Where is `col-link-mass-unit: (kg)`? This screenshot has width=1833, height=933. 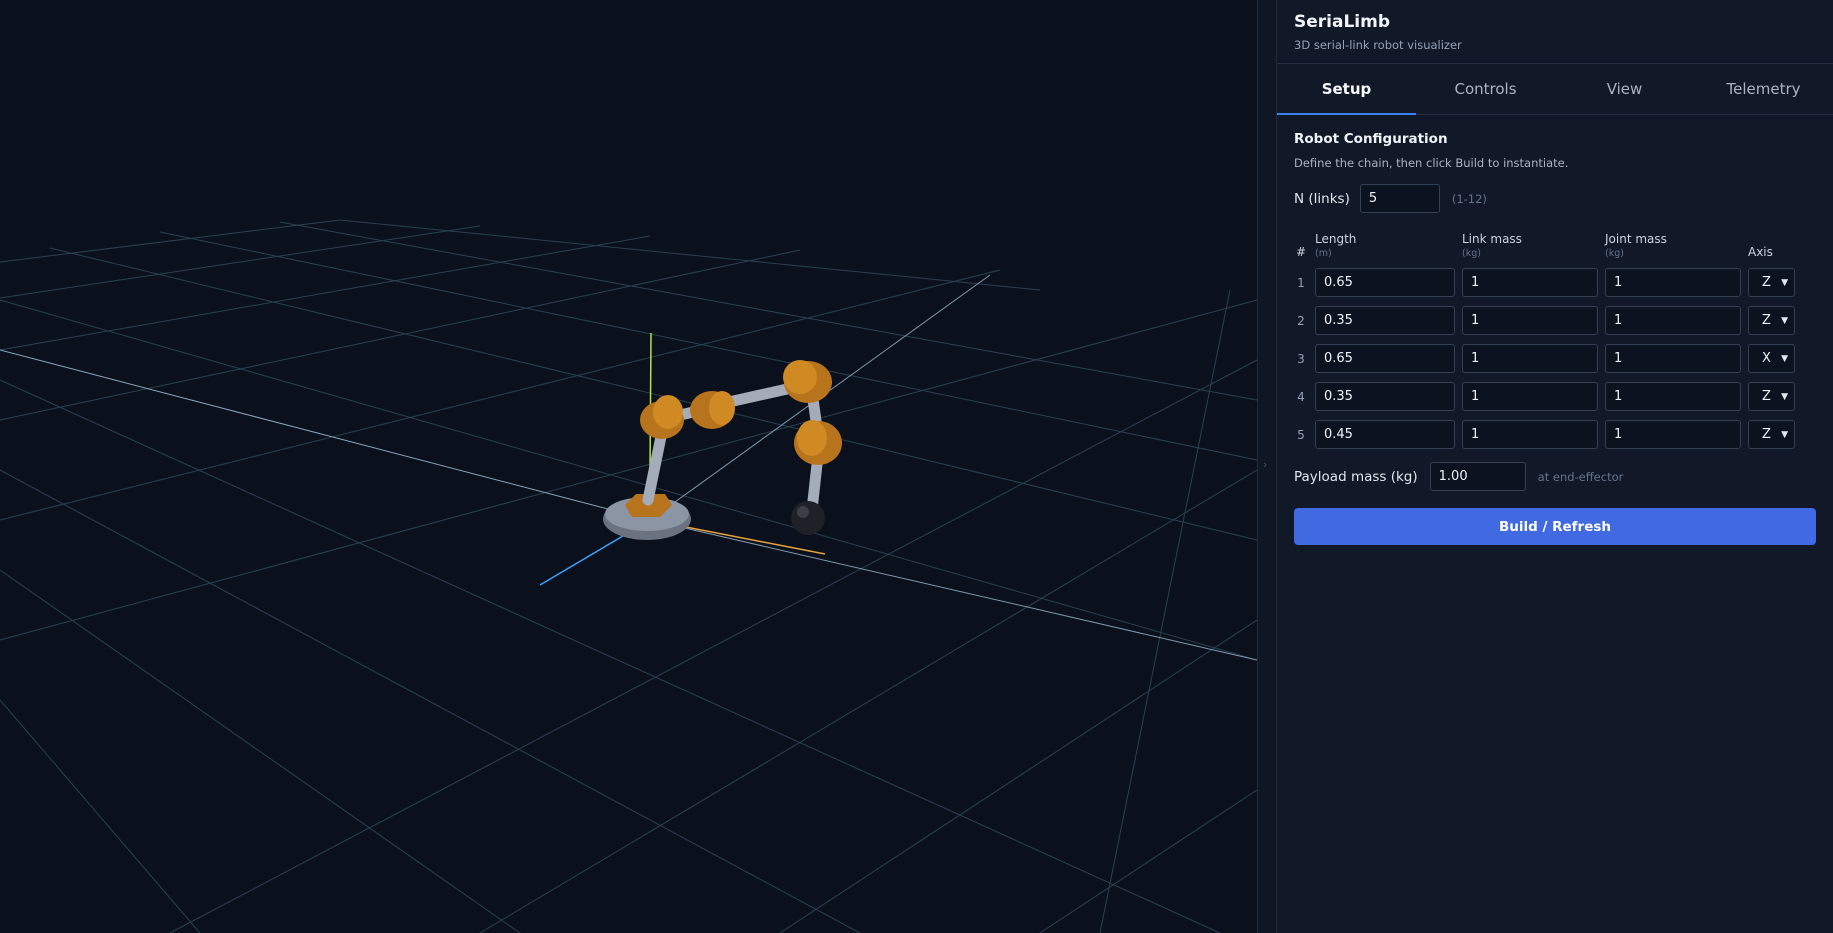
col-link-mass-unit: (kg) is located at coordinates (1471, 253).